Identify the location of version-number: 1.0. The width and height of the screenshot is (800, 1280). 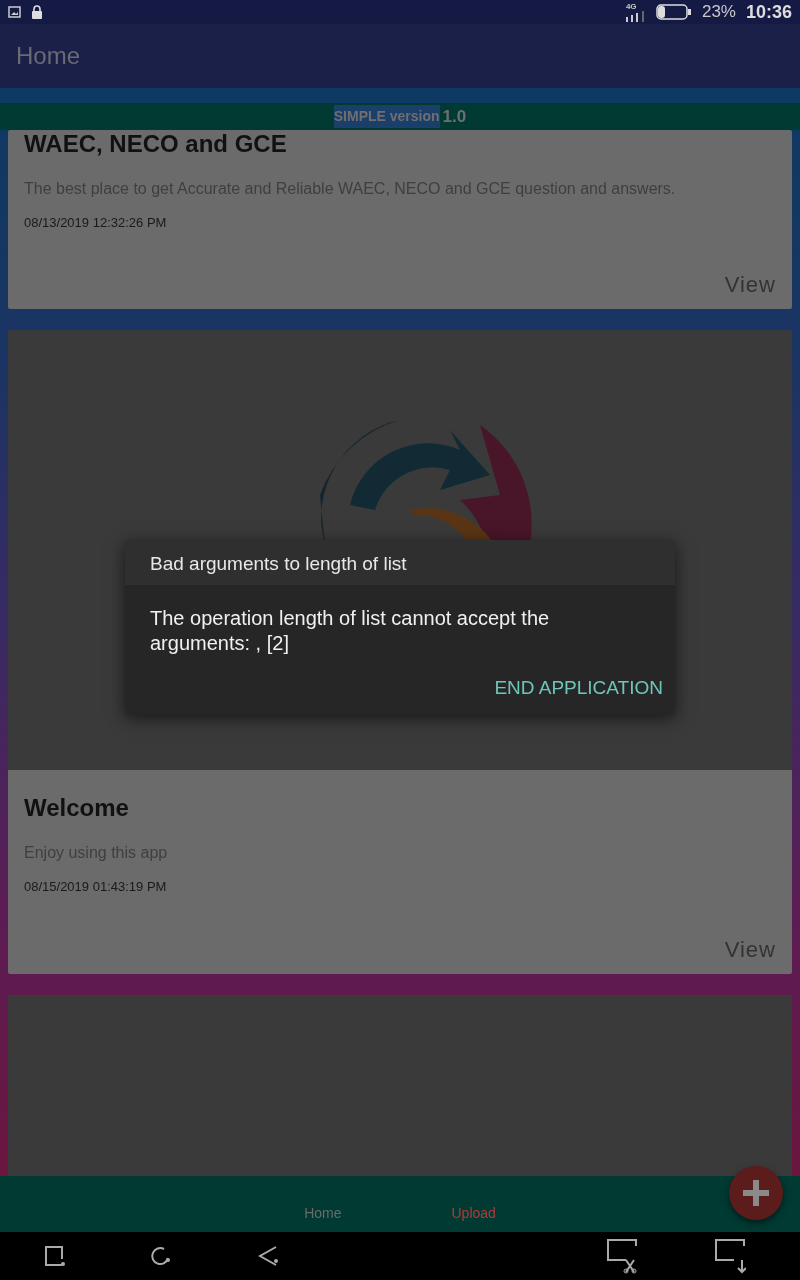
(454, 116).